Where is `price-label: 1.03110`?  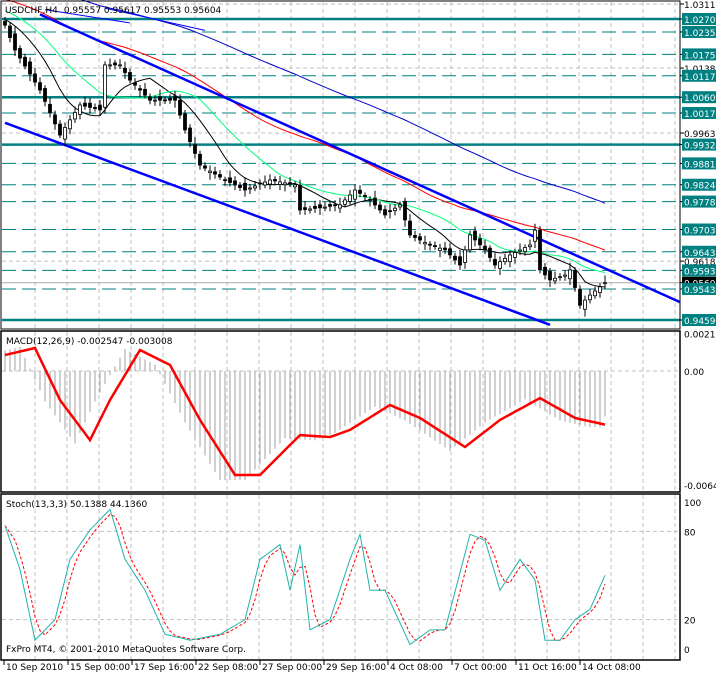 price-label: 1.03110 is located at coordinates (700, 6).